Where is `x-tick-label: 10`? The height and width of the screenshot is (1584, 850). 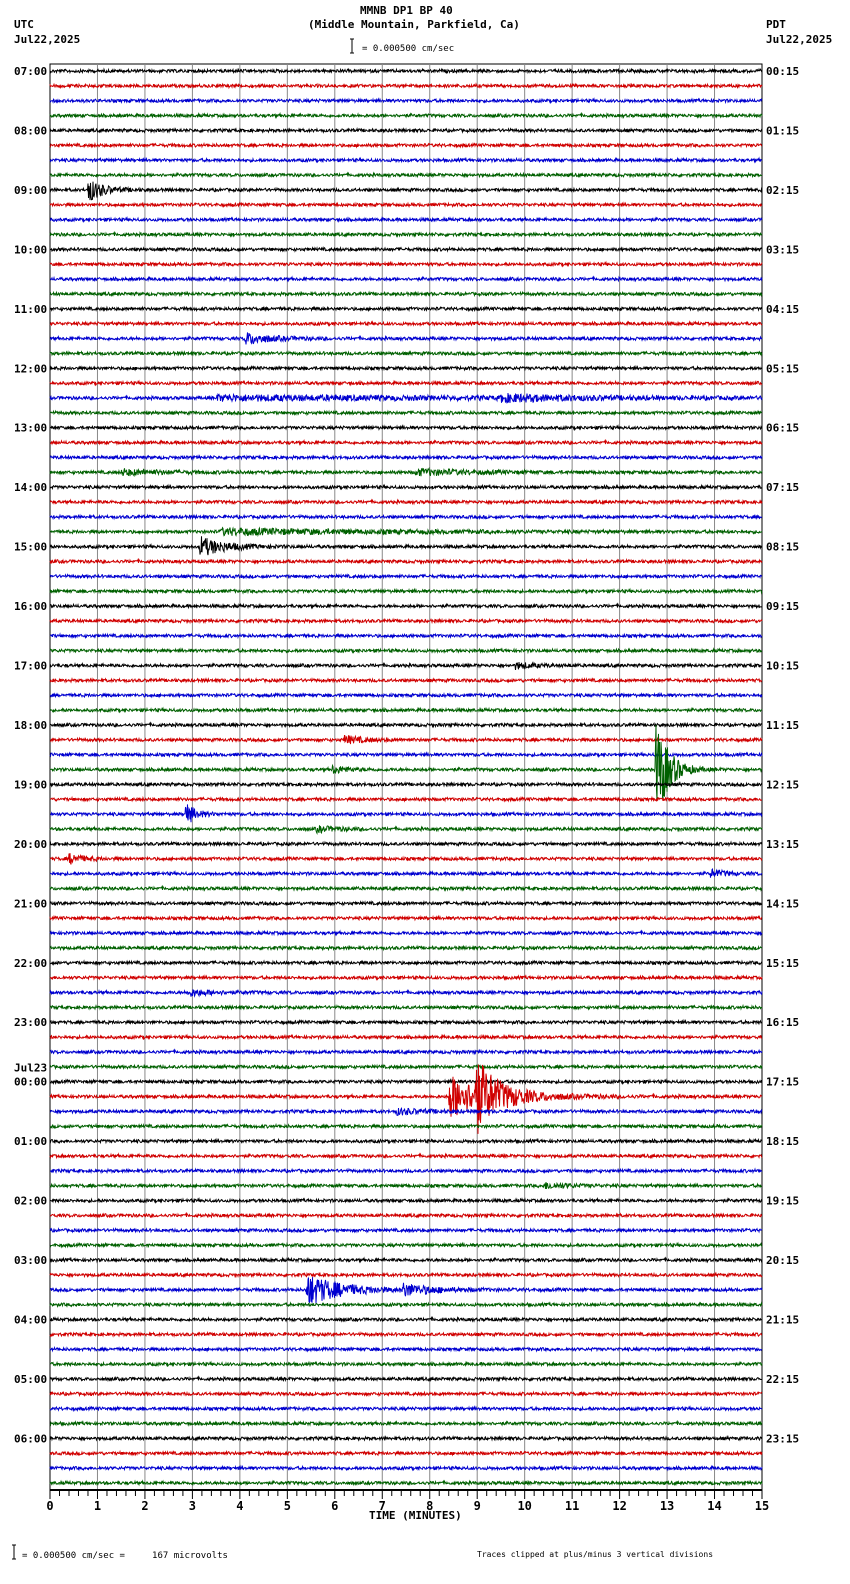
x-tick-label: 10 is located at coordinates (524, 1506).